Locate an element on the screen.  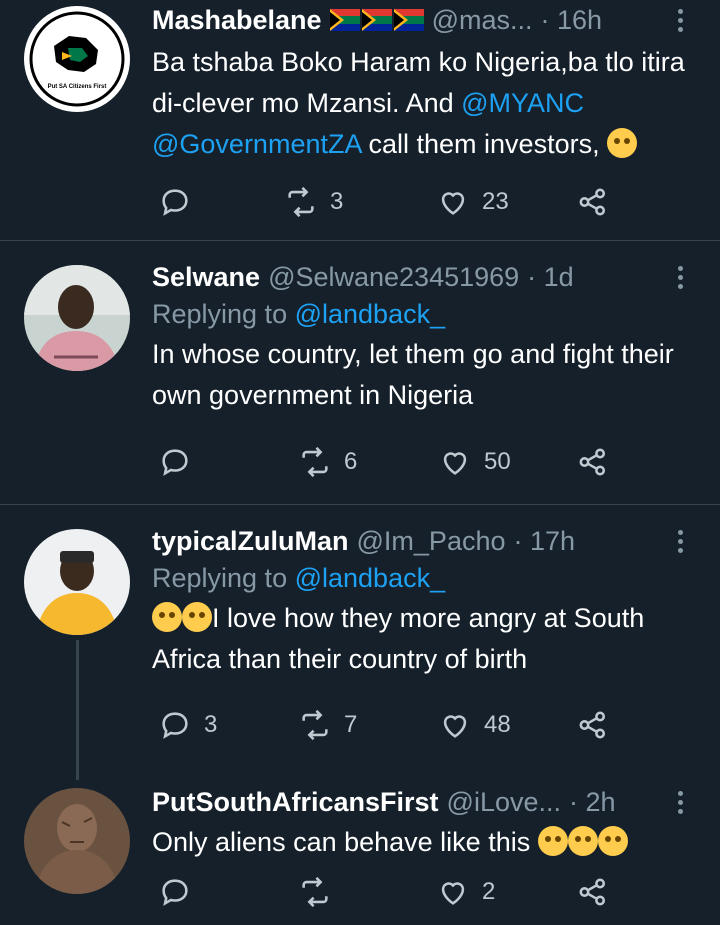
put-sa-citizens-first-logo: Put SA Citizens First is located at coordinates (77, 59).